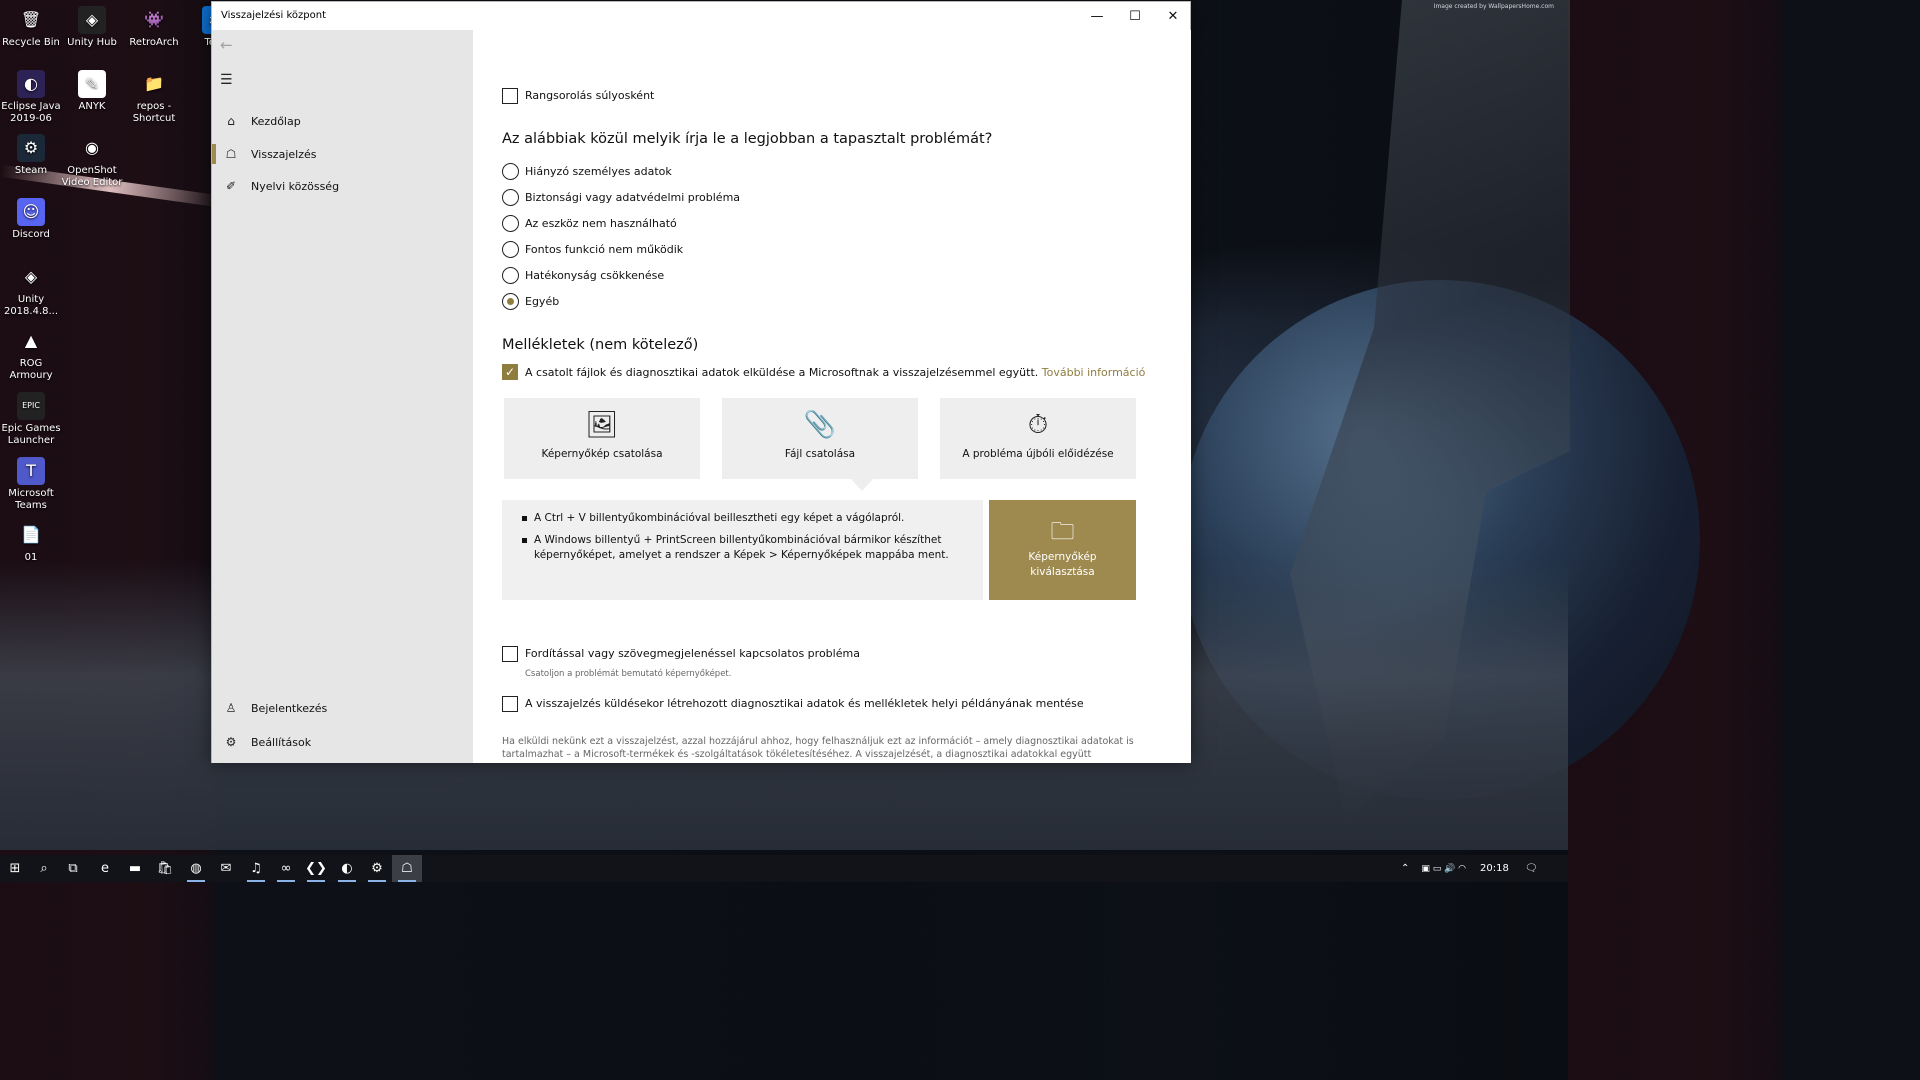  Describe the element at coordinates (256, 868) in the screenshot. I see `spotify-icon: ♫` at that location.